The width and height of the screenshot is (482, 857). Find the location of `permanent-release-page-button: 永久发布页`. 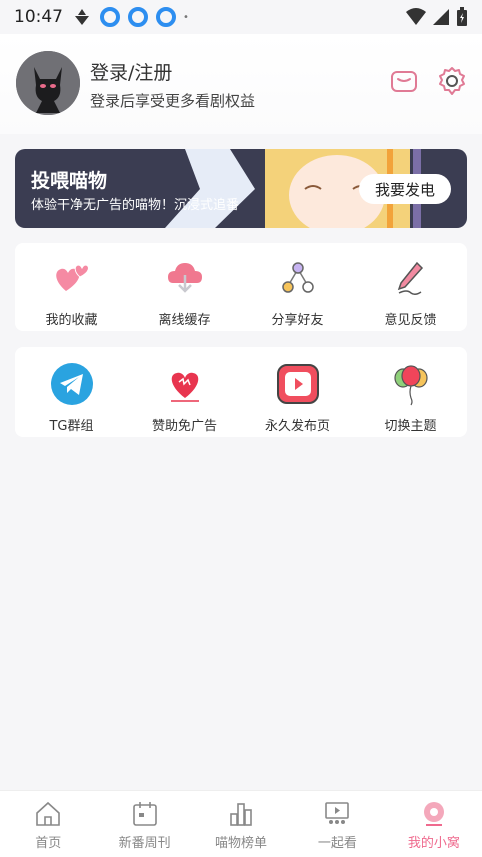

permanent-release-page-button: 永久发布页 is located at coordinates (297, 399).